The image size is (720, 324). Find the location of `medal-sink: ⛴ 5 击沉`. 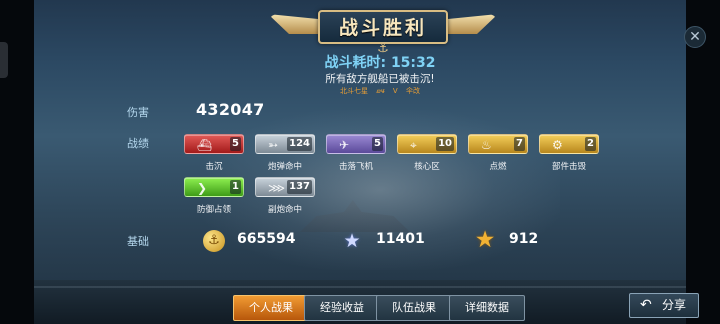

medal-sink: ⛴ 5 击沉 is located at coordinates (214, 153).